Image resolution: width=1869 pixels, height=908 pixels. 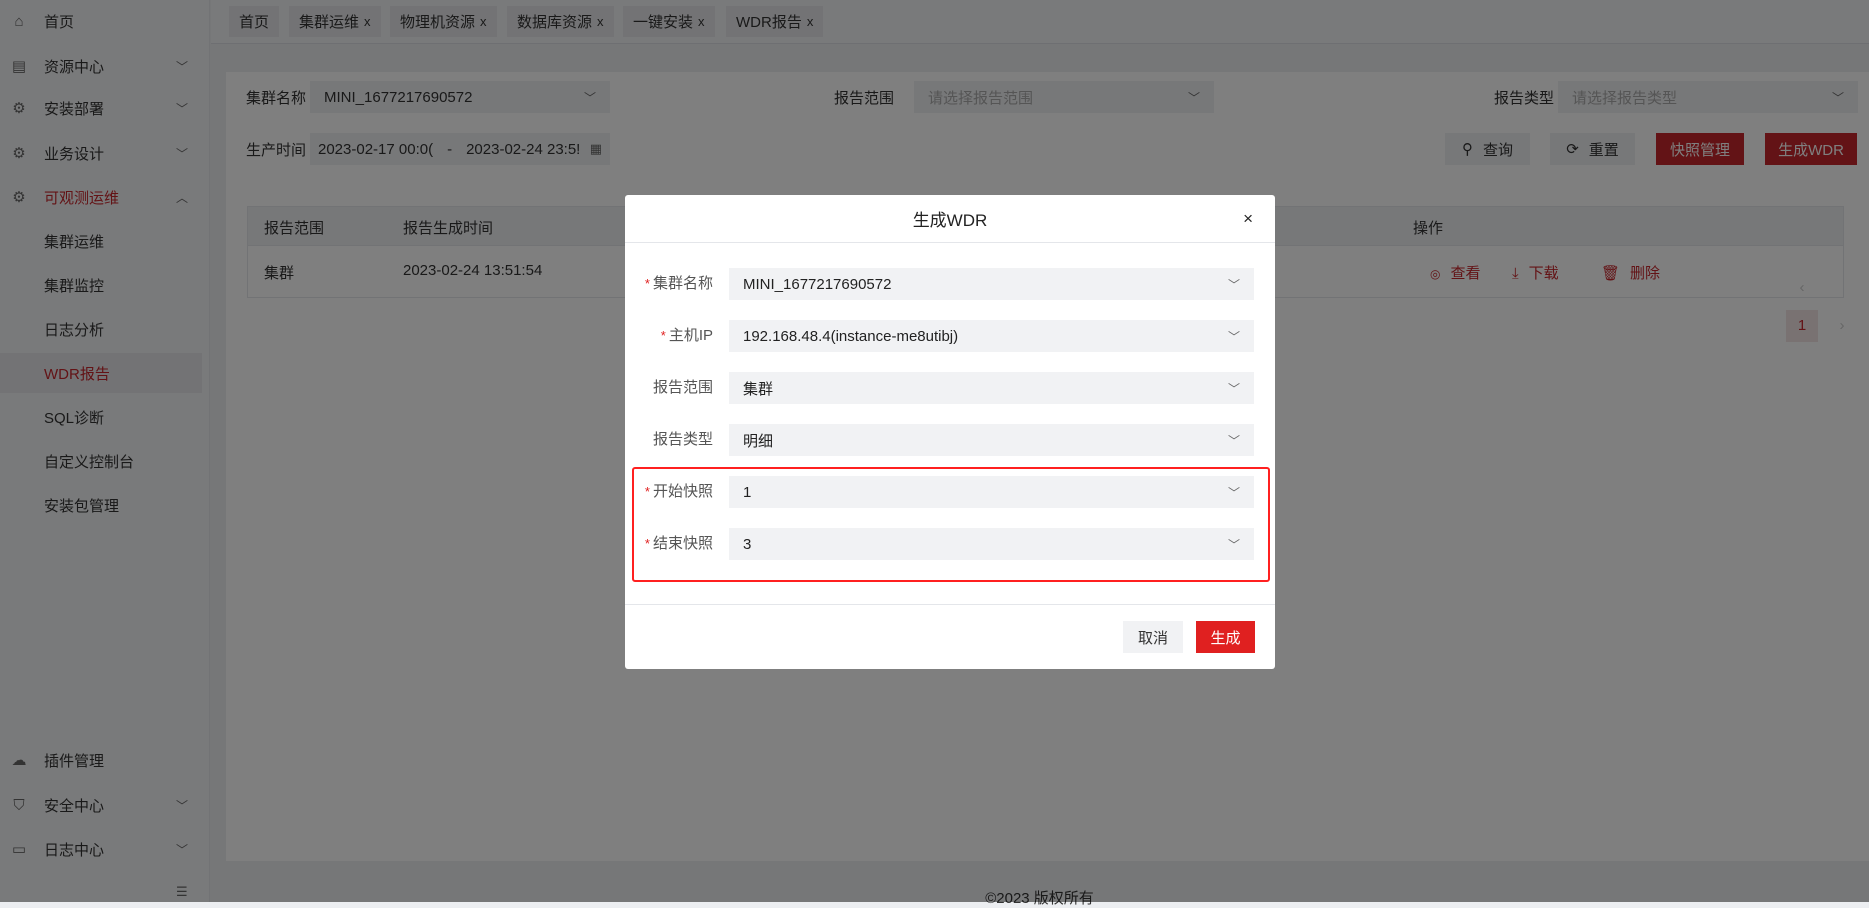 What do you see at coordinates (1153, 637) in the screenshot?
I see `cancel-button: 取消` at bounding box center [1153, 637].